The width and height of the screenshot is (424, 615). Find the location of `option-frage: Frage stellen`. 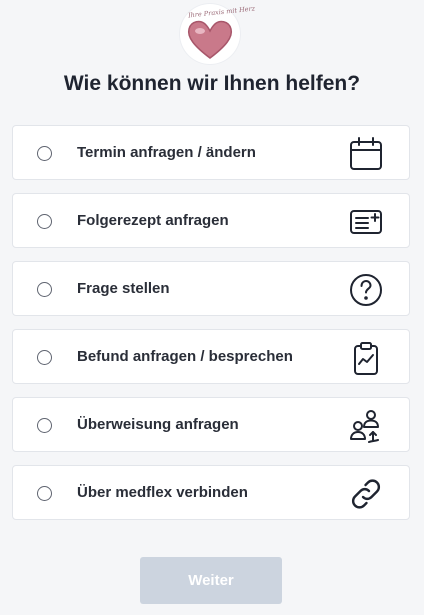

option-frage: Frage stellen is located at coordinates (211, 288).